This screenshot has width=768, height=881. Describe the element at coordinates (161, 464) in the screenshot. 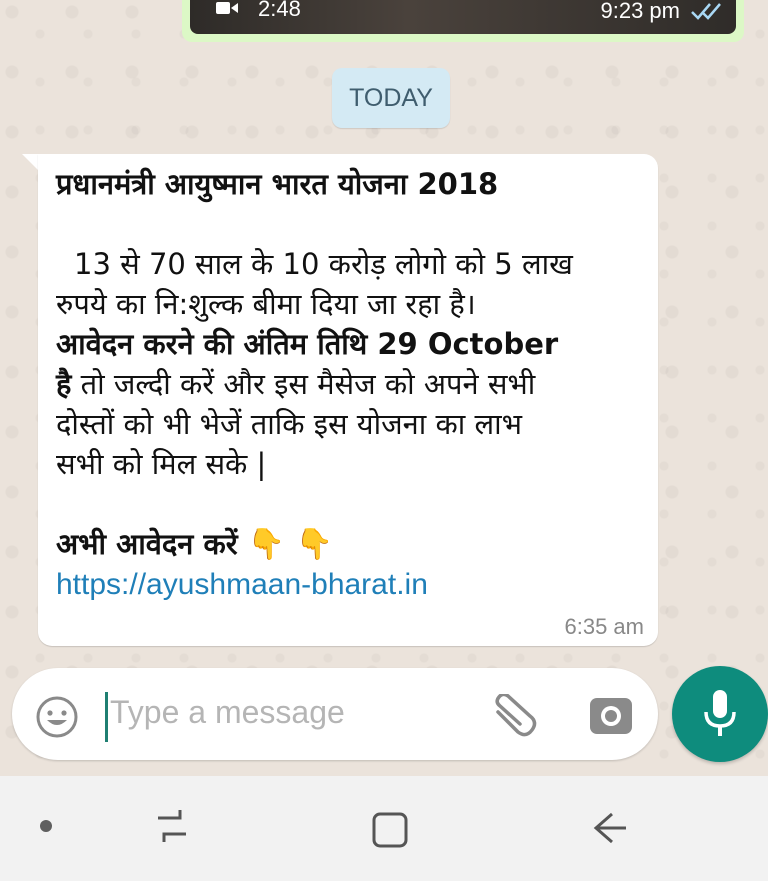

I see `message-line: सभी को मिल सके |` at that location.